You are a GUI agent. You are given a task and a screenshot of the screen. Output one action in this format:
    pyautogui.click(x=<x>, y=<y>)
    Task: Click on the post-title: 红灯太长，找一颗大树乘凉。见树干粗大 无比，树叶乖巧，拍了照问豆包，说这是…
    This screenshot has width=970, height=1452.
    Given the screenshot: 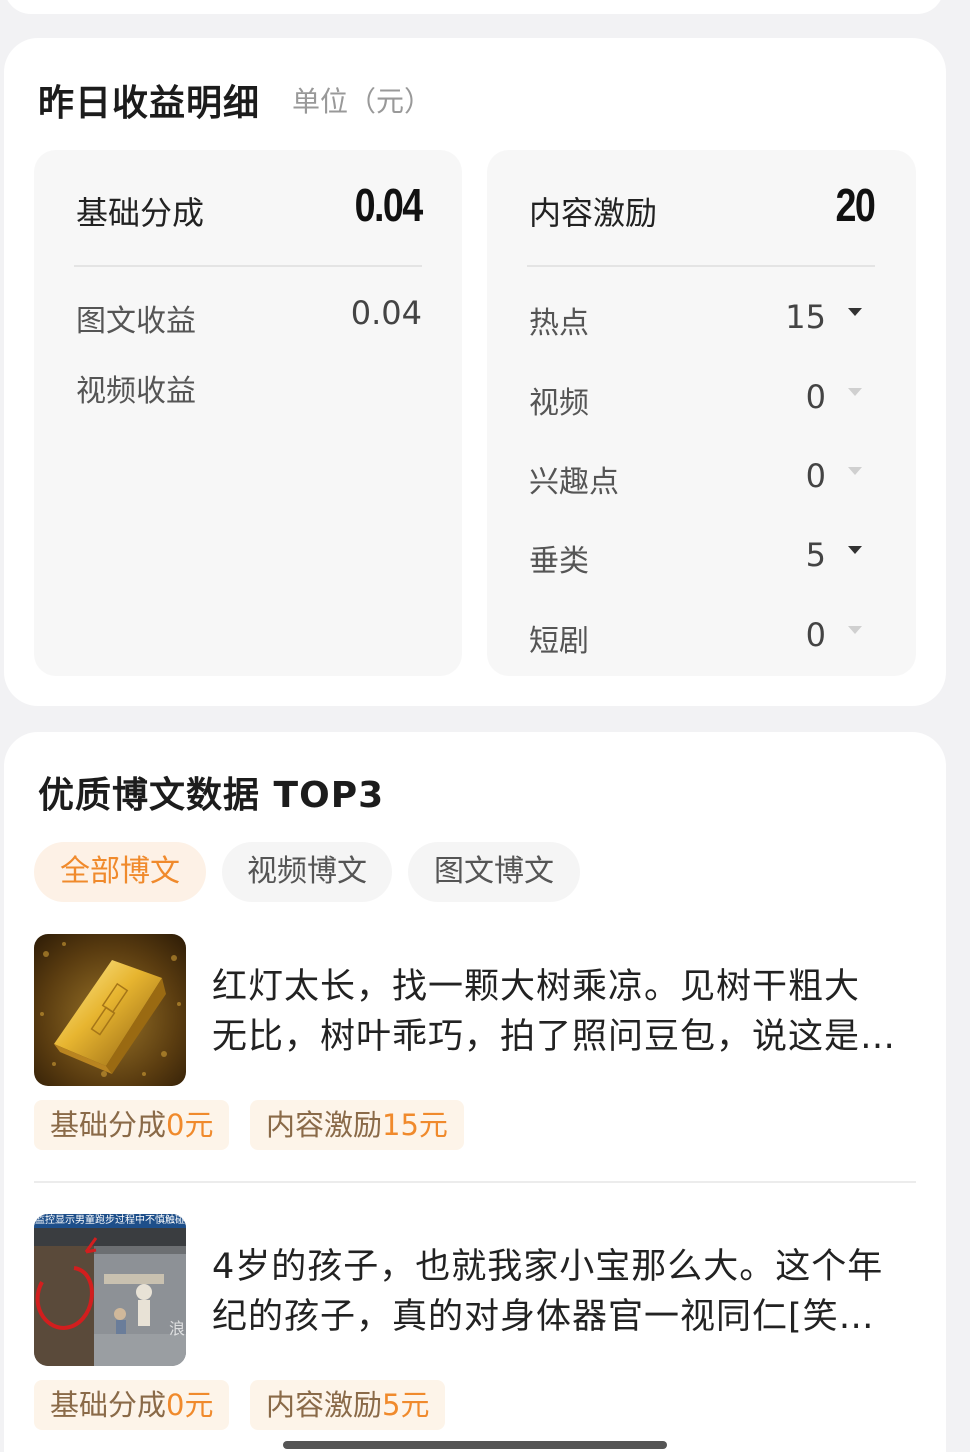 What is the action you would take?
    pyautogui.click(x=562, y=1012)
    